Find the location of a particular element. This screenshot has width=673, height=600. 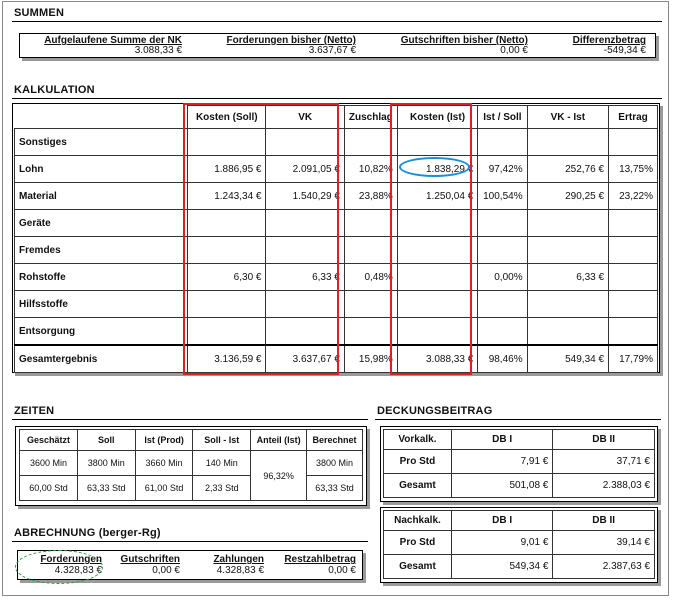

cell: 39,14 € is located at coordinates (603, 542).